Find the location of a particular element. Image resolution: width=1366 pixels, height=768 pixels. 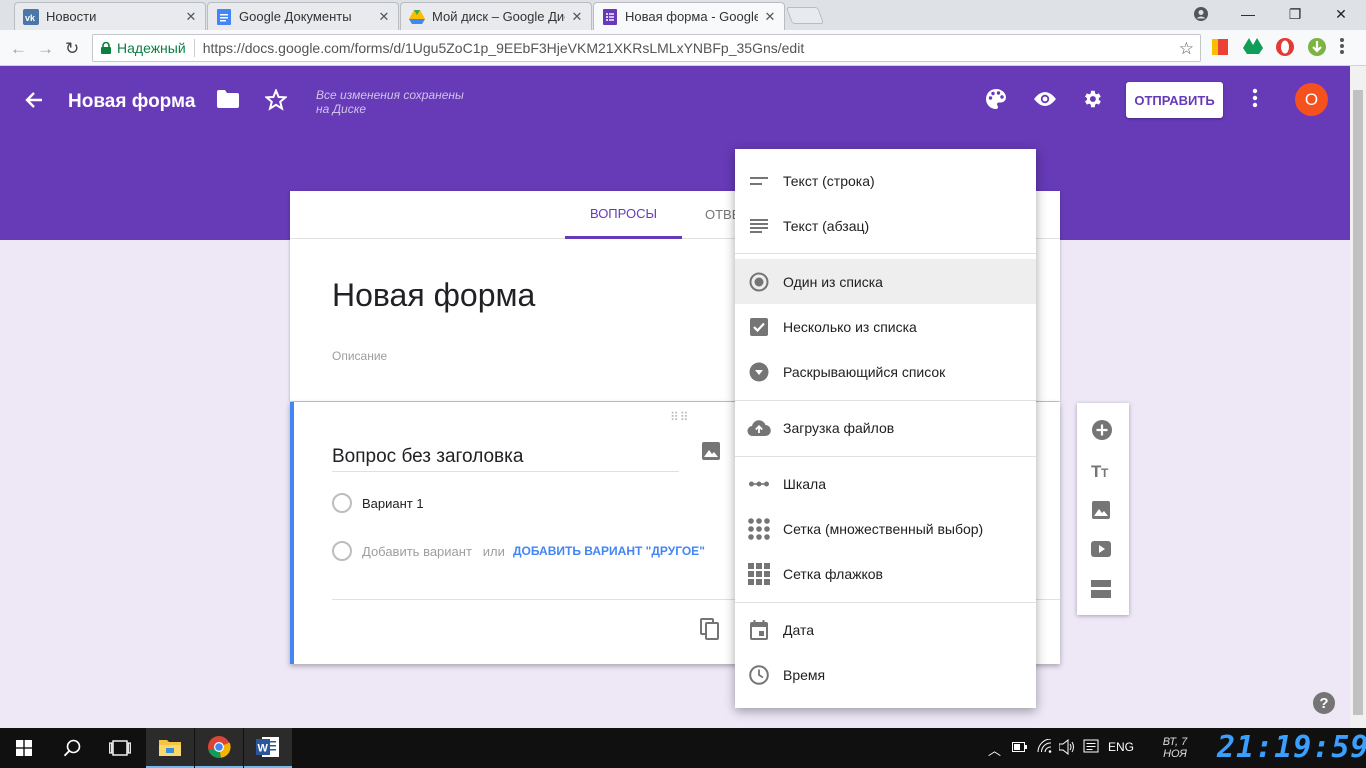

add-video-icon is located at coordinates (1101, 549).